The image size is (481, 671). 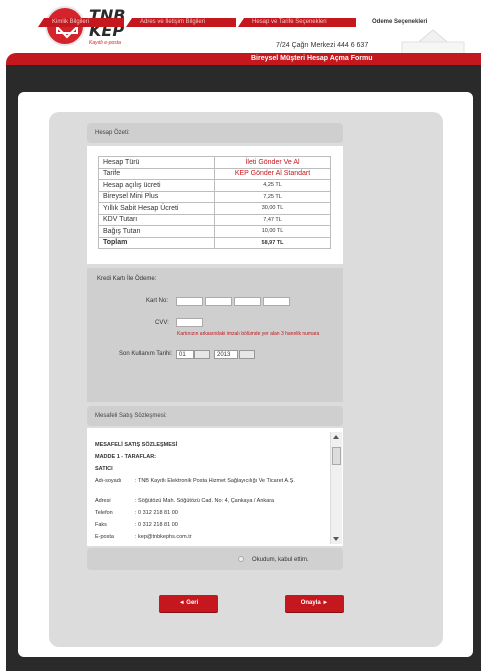 I want to click on contract-key: Telefon, so click(x=104, y=513).